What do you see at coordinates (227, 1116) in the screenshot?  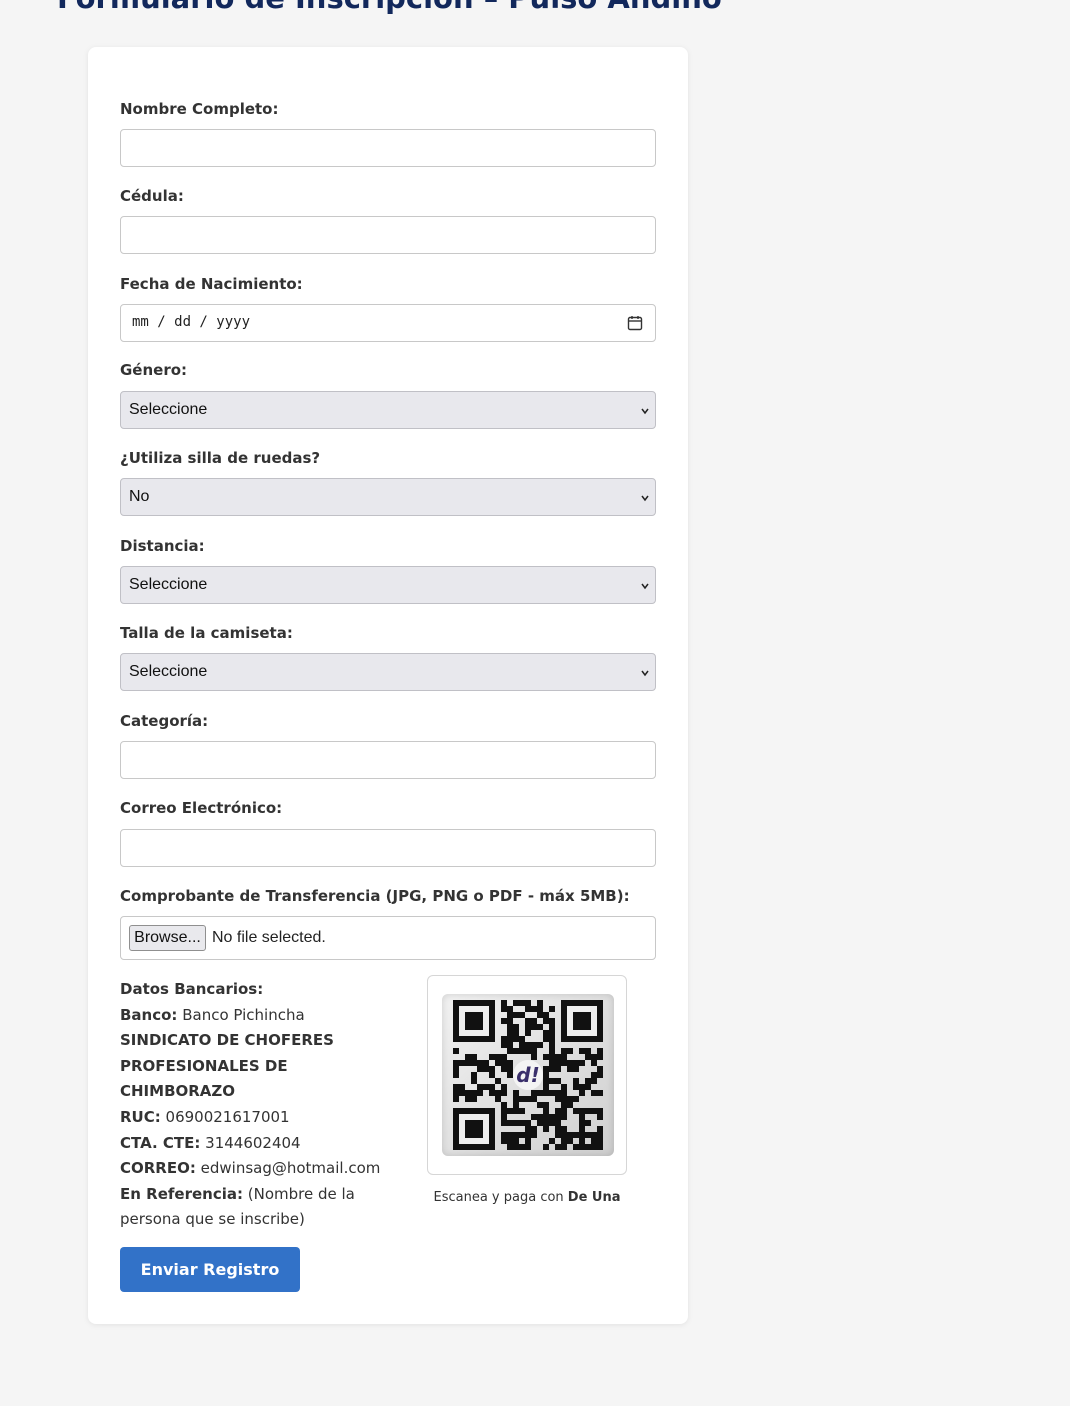 I see `ruc-value: 0690021617001` at bounding box center [227, 1116].